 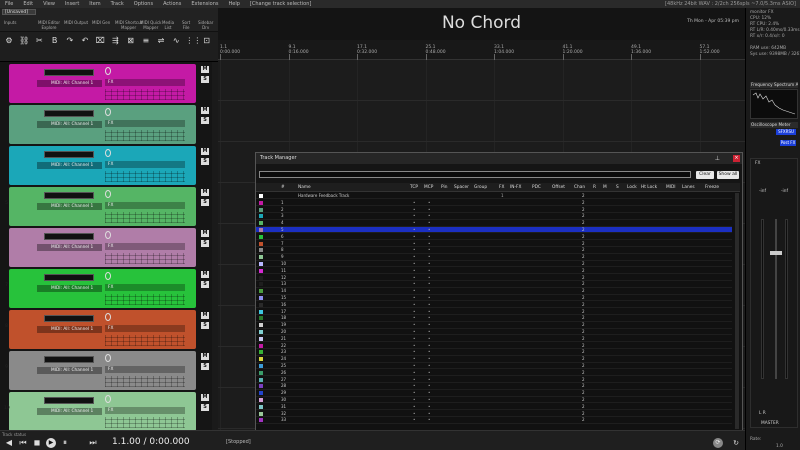 What do you see at coordinates (233, 4) in the screenshot?
I see `menu-item: Help` at bounding box center [233, 4].